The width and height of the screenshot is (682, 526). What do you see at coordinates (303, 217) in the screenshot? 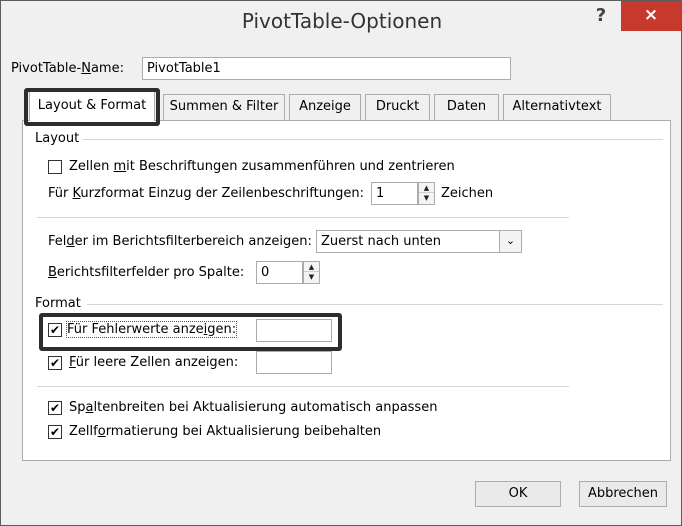
I see `layout-separator` at bounding box center [303, 217].